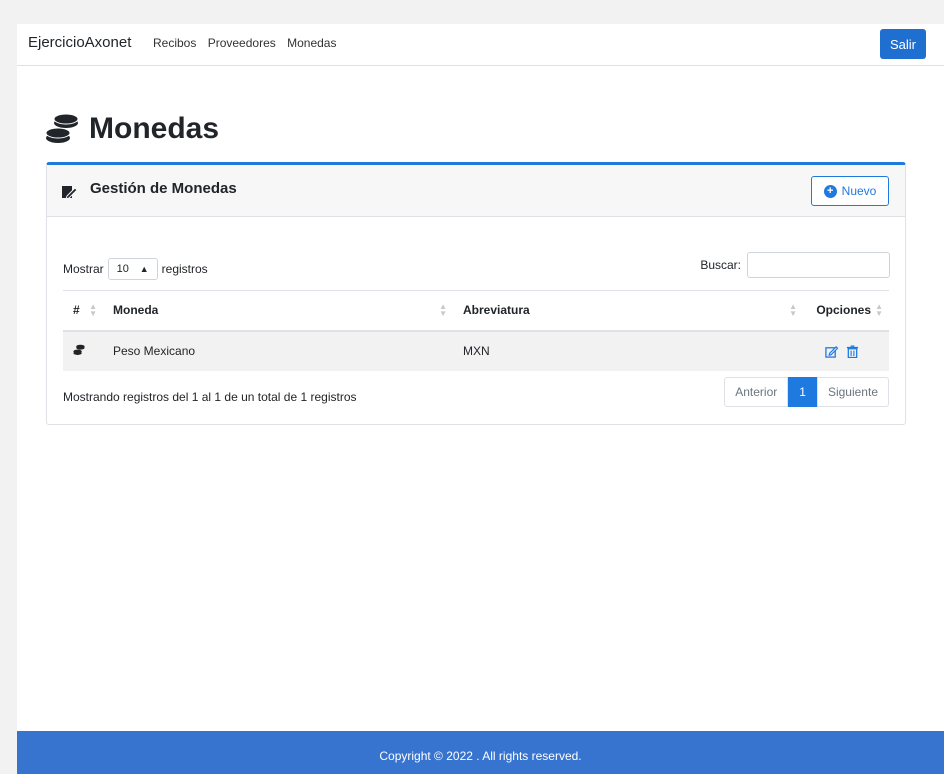 This screenshot has height=774, width=944. Describe the element at coordinates (144, 269) in the screenshot. I see `select-caret-icon: ▲` at that location.